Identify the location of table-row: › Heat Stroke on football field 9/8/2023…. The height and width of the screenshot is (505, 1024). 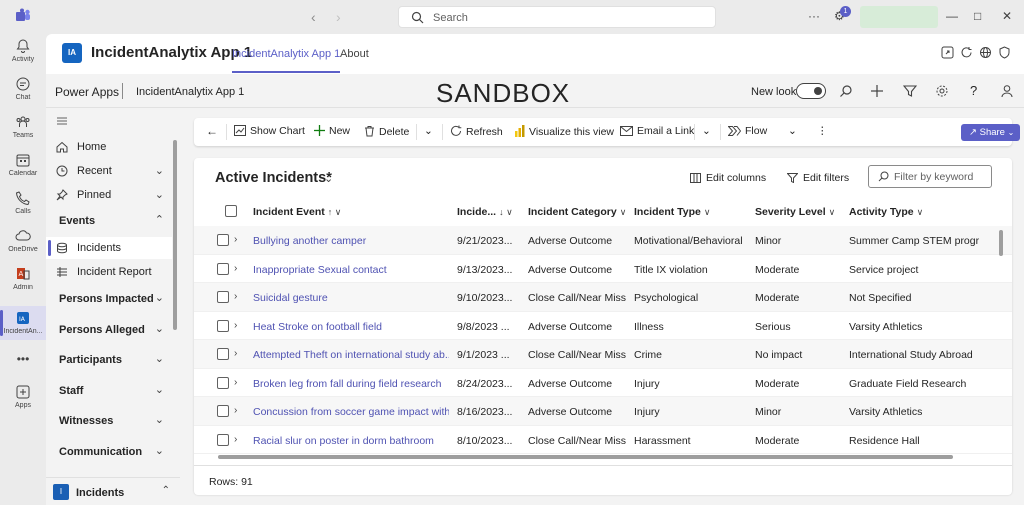
(603, 326).